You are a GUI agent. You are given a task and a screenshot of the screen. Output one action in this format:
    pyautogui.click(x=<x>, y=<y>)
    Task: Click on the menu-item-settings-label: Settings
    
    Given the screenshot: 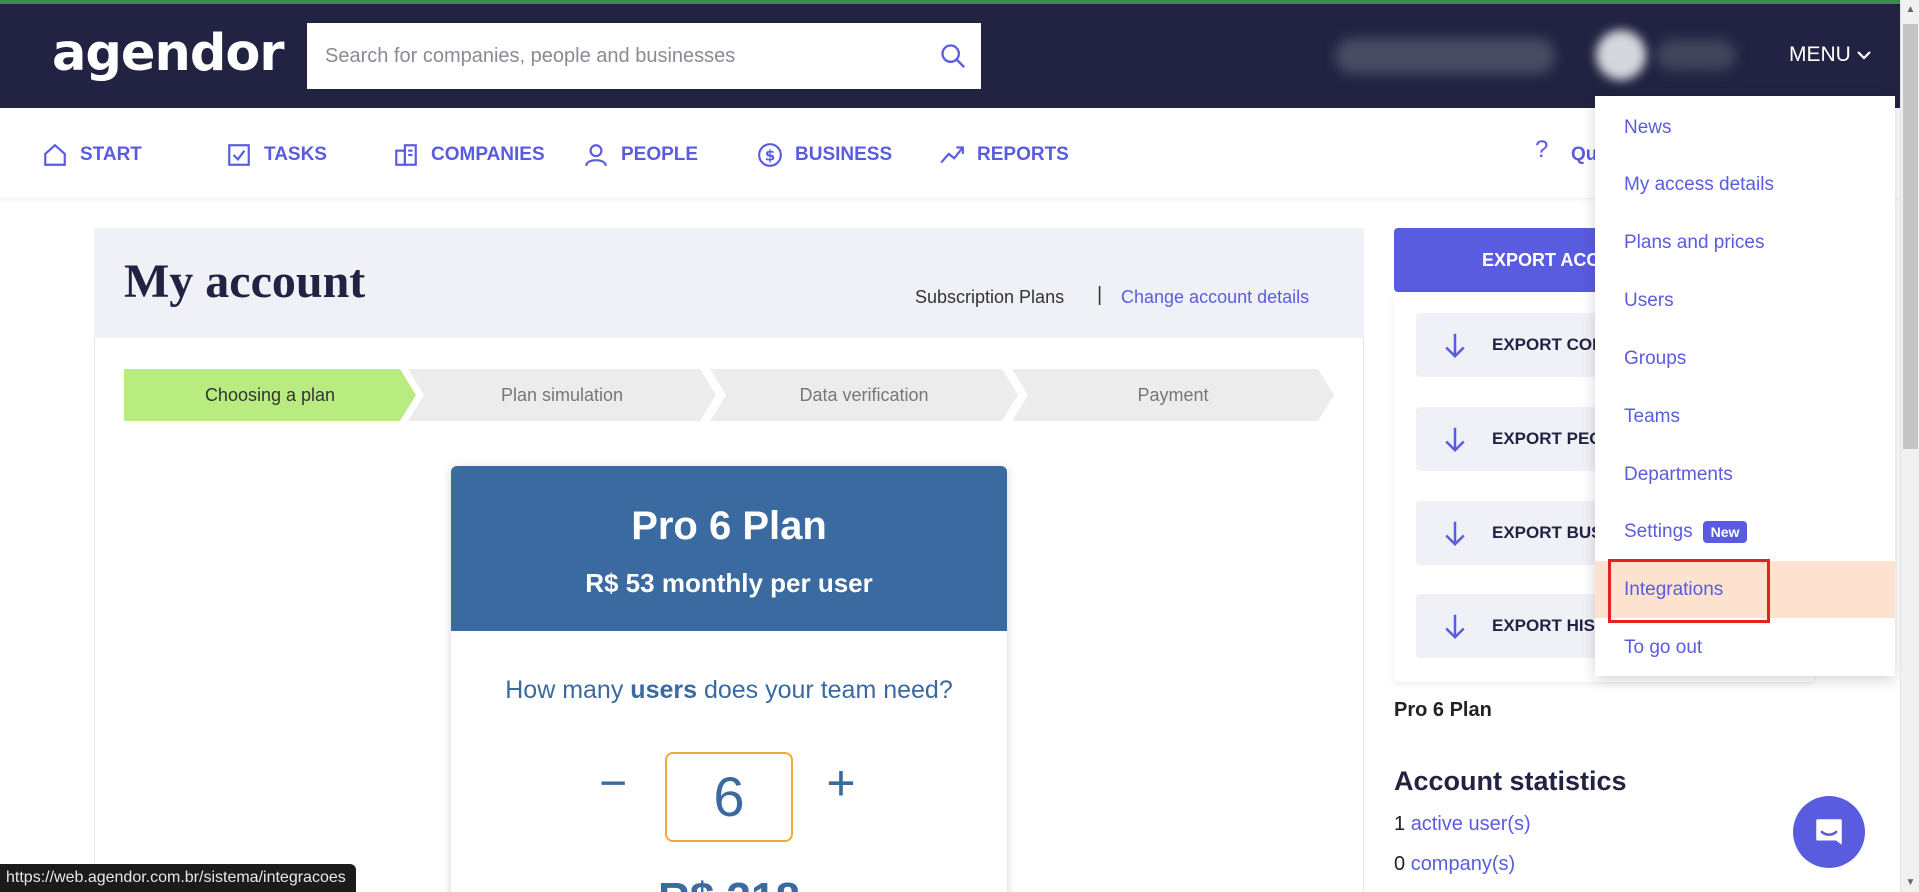 What is the action you would take?
    pyautogui.click(x=1658, y=531)
    